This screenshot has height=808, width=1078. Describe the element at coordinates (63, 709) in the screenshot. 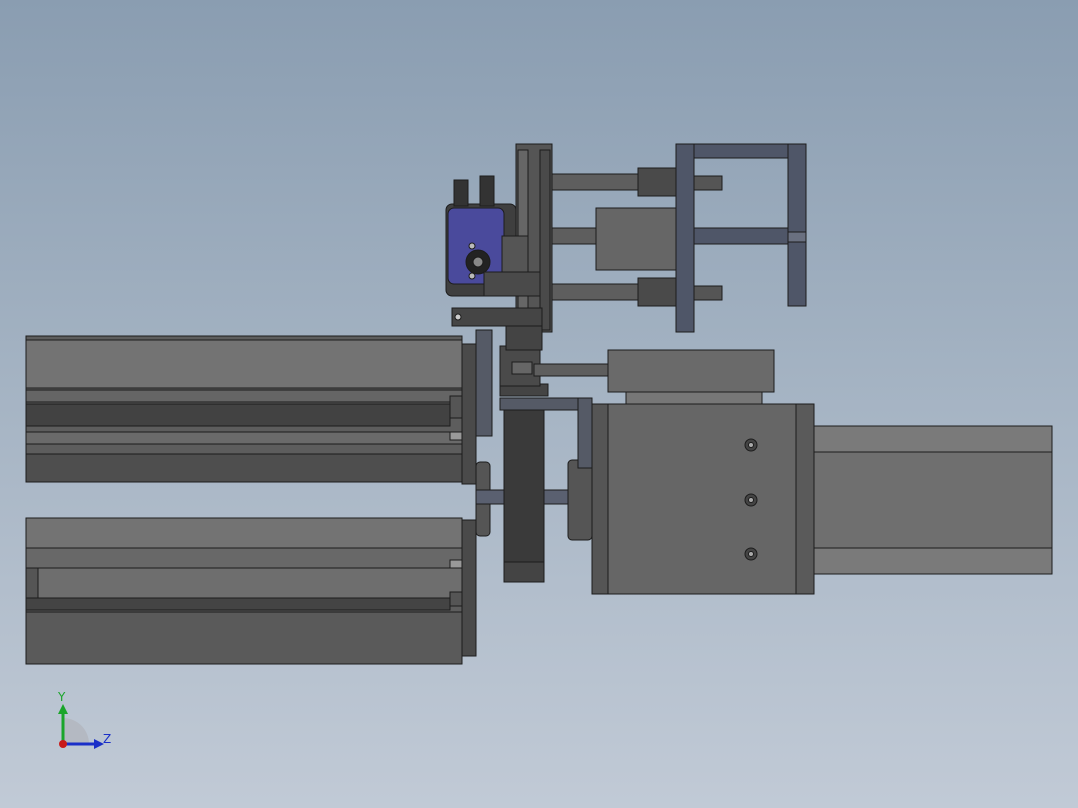

I see `y-axis-arrowhead` at that location.